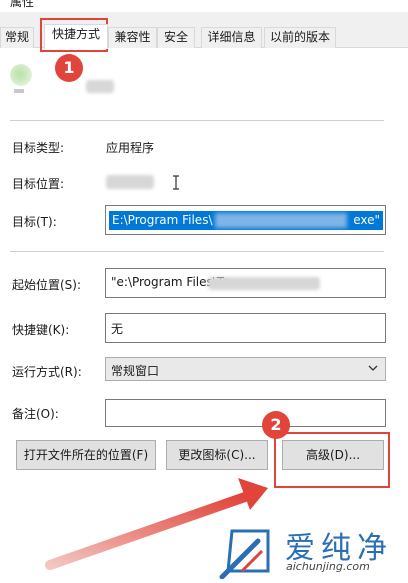 This screenshot has width=408, height=583. Describe the element at coordinates (76, 36) in the screenshot. I see `tab-shortcut: 快捷方式` at that location.